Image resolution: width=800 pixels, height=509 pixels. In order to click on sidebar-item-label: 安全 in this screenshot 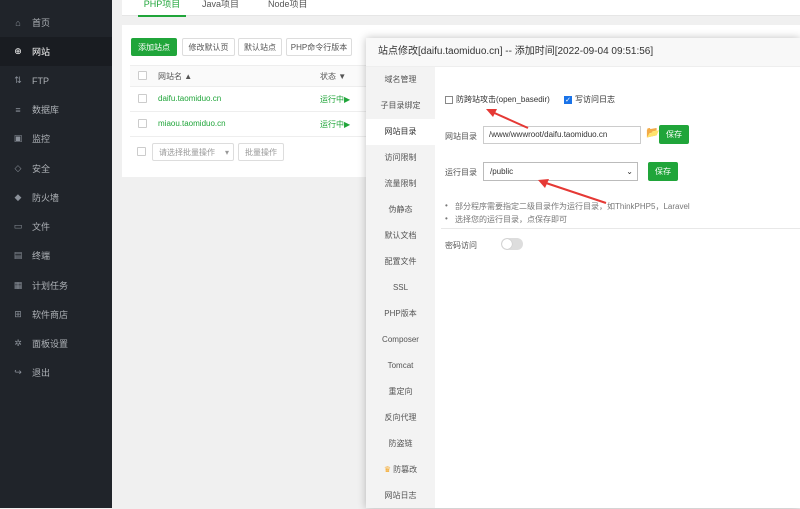, I will do `click(41, 169)`.